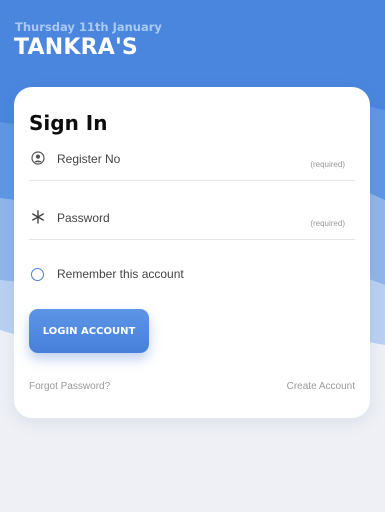 The height and width of the screenshot is (512, 385). I want to click on asterisk-icon, so click(38, 217).